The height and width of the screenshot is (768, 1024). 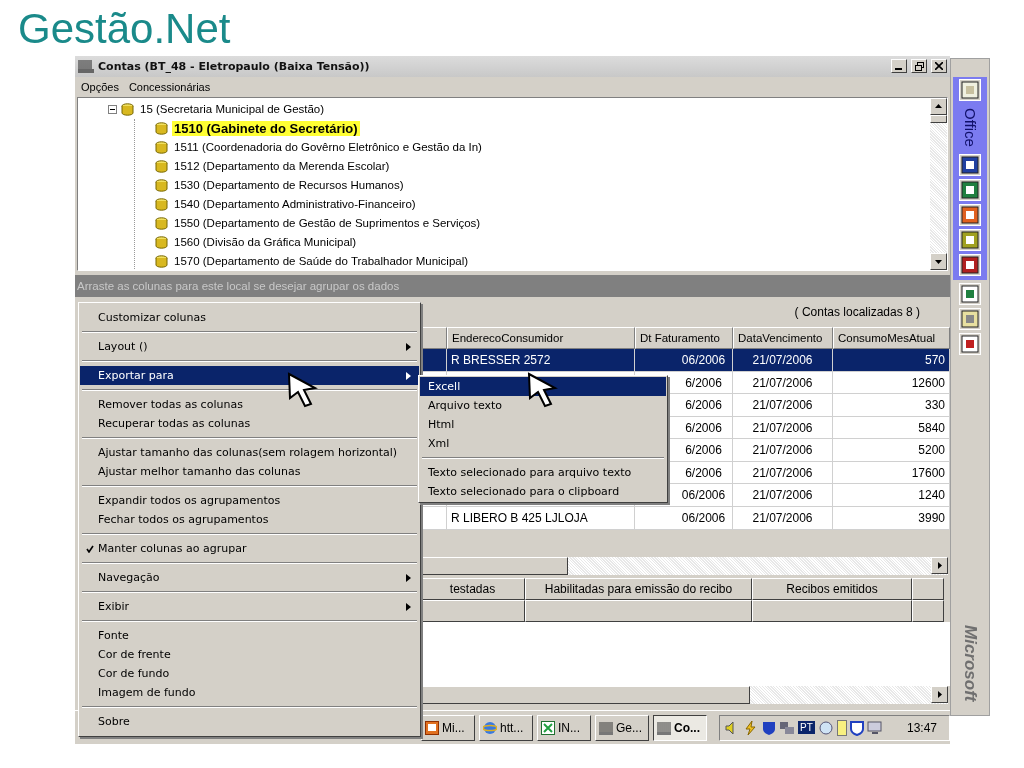 I want to click on column-header: EnderecoConsumidor, so click(x=541, y=338).